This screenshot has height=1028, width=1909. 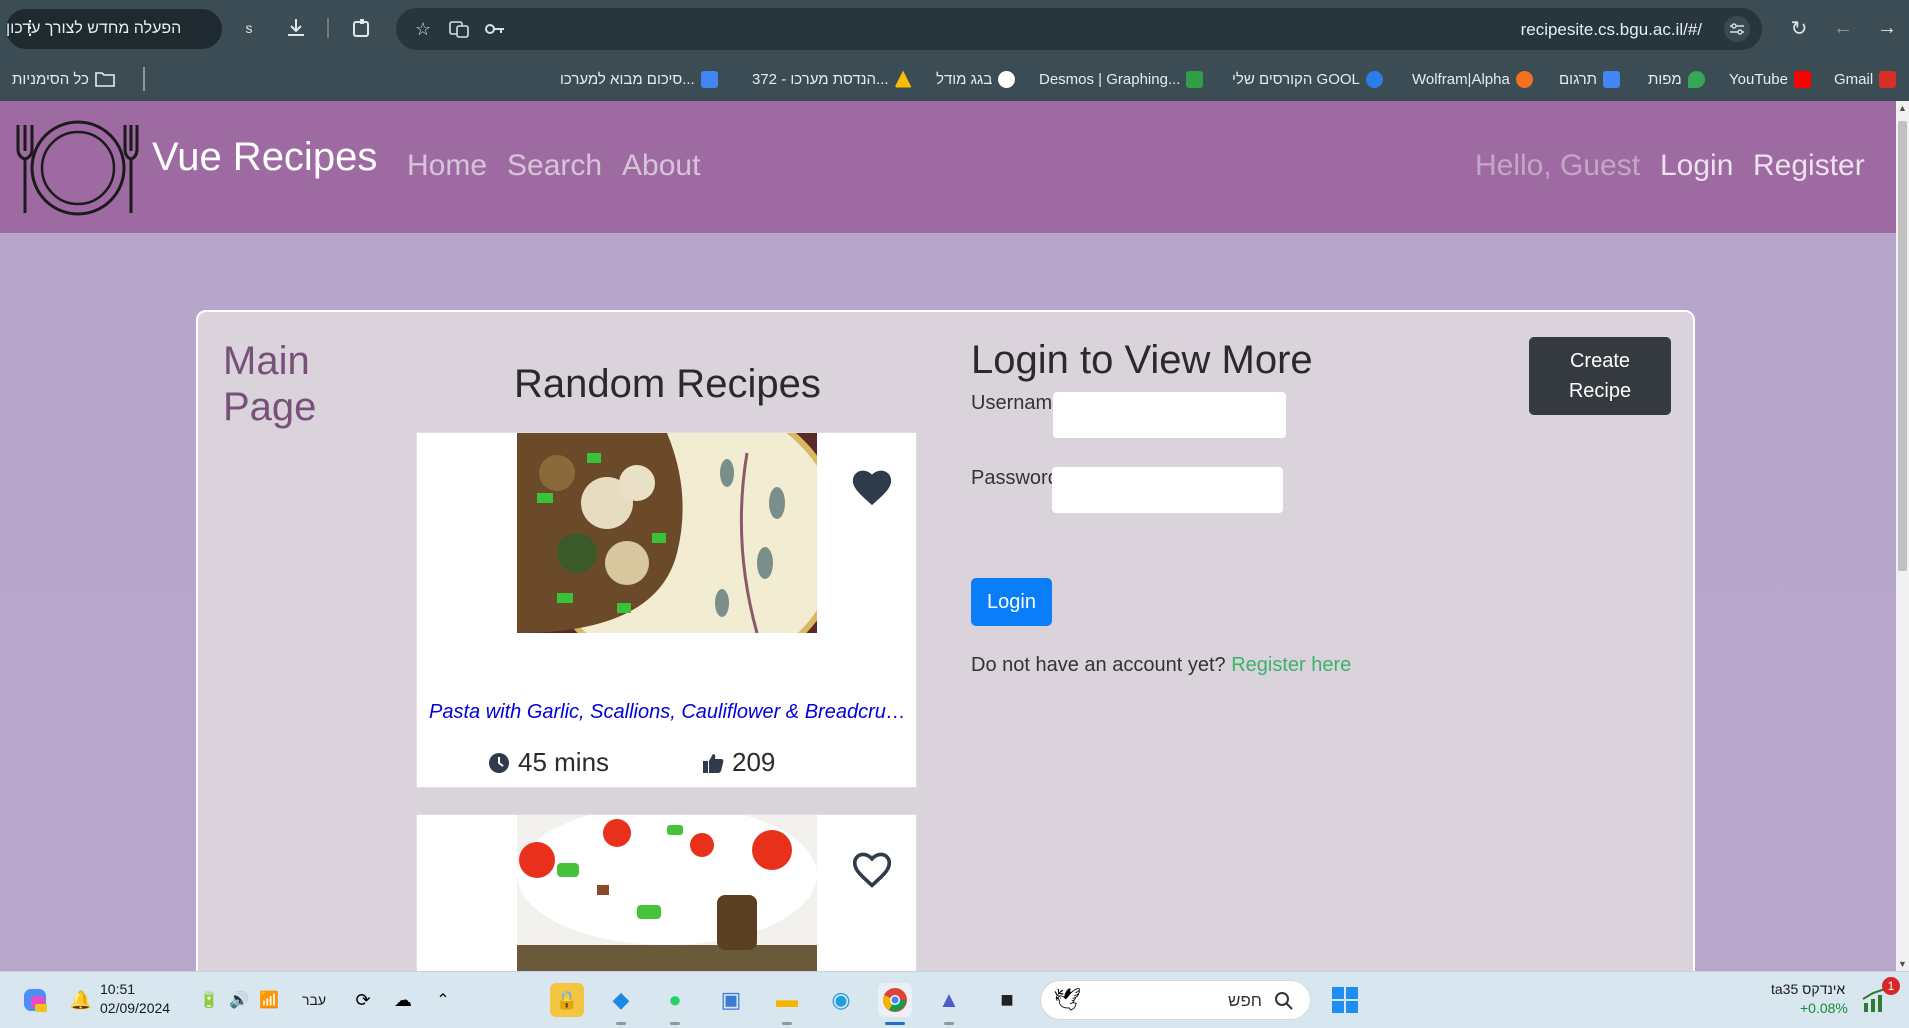 I want to click on globe-icon, so click(x=1007, y=79).